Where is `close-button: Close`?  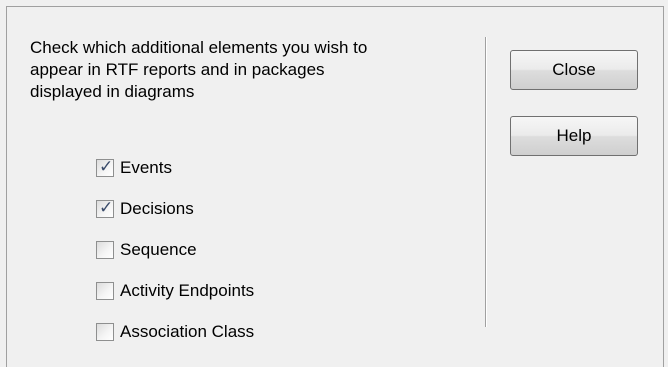
close-button: Close is located at coordinates (574, 70).